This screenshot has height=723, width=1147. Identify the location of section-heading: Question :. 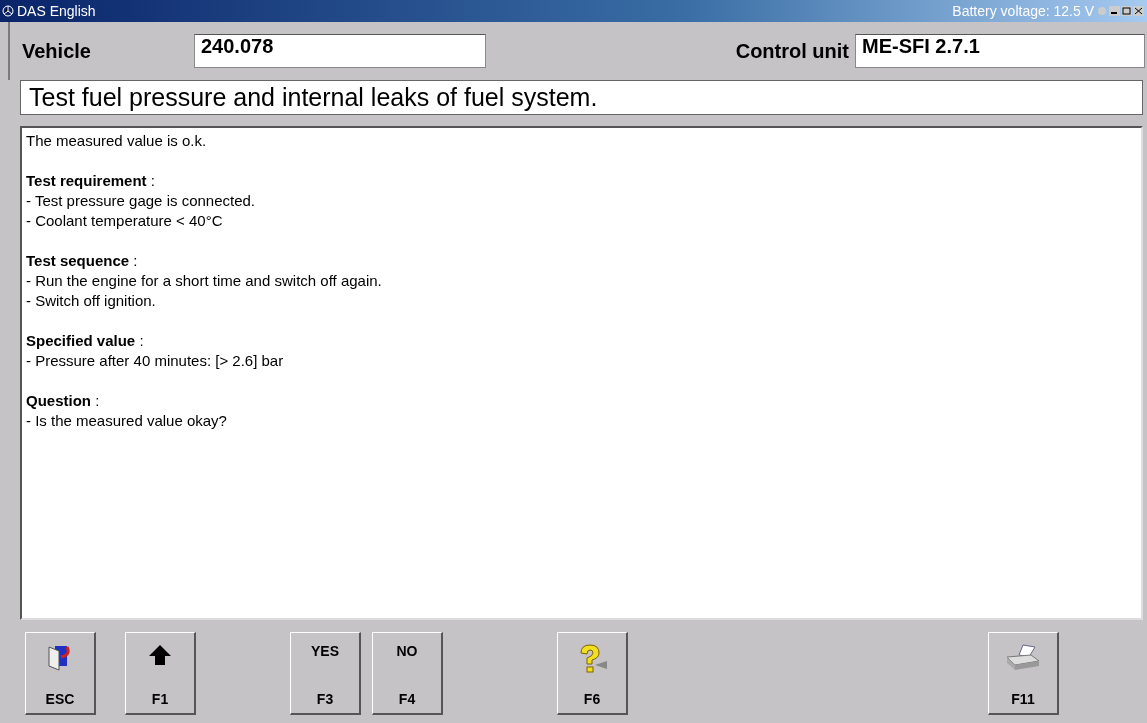
(63, 401).